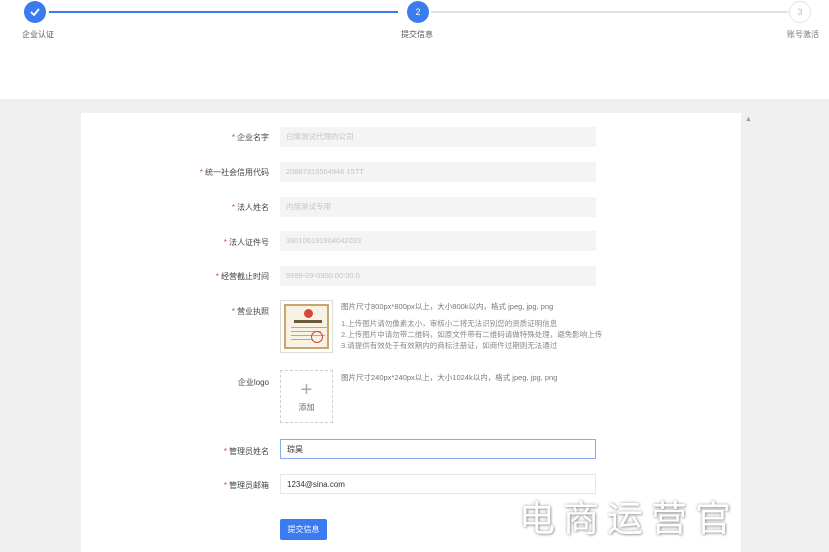 The image size is (829, 552). Describe the element at coordinates (438, 276) in the screenshot. I see `end-time-field: 9999-09-0900:00:00.0` at that location.